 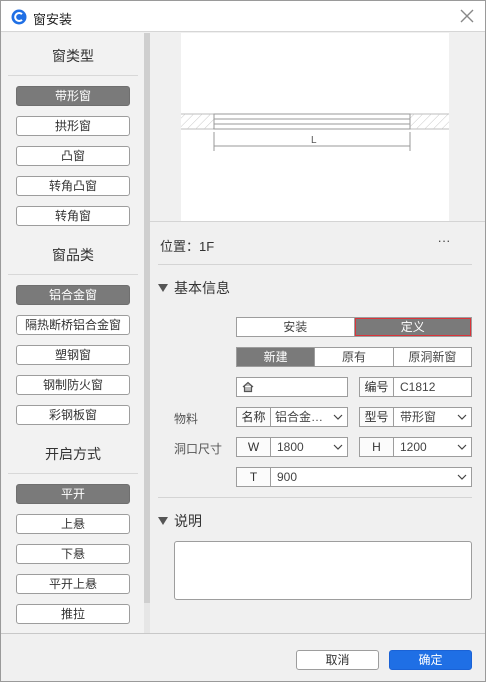 What do you see at coordinates (337, 660) in the screenshot?
I see `cancel-button: 取消` at bounding box center [337, 660].